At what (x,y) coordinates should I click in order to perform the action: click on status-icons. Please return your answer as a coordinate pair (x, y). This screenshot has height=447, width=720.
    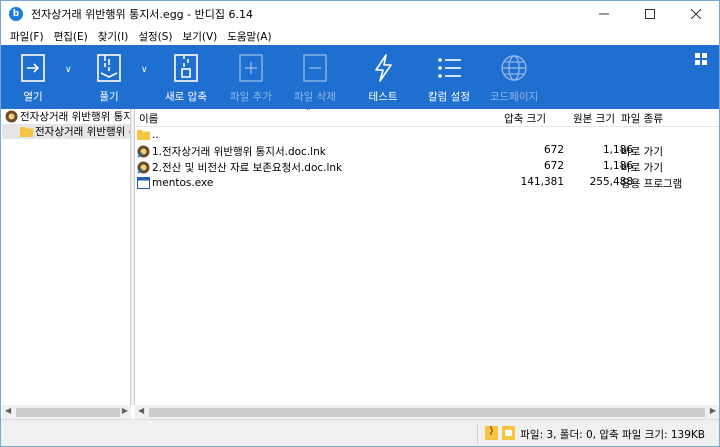
    Looking at the image, I should click on (500, 433).